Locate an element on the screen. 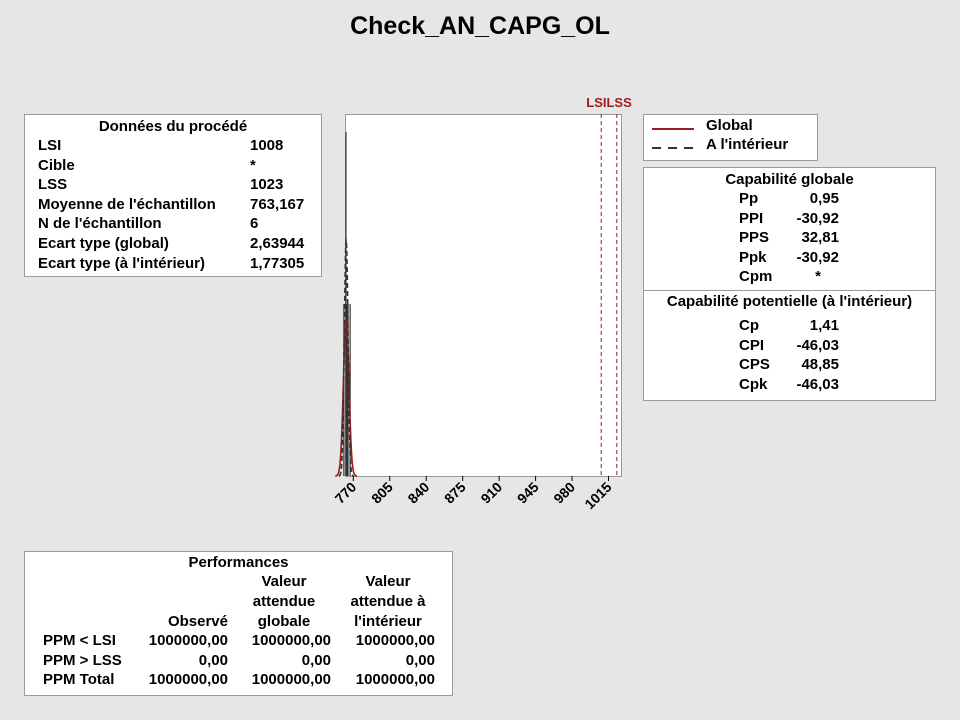  perf-row-label: PPM Total is located at coordinates (79, 679).